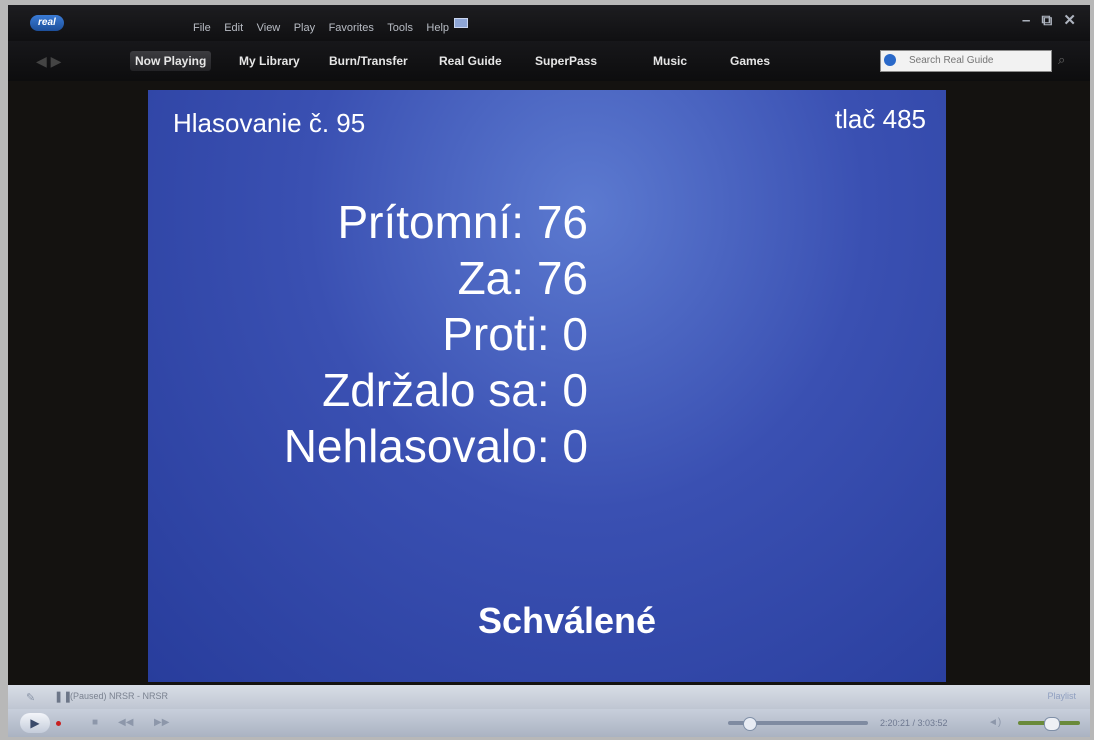 The image size is (1094, 740). I want to click on play-icon: ▶, so click(35, 723).